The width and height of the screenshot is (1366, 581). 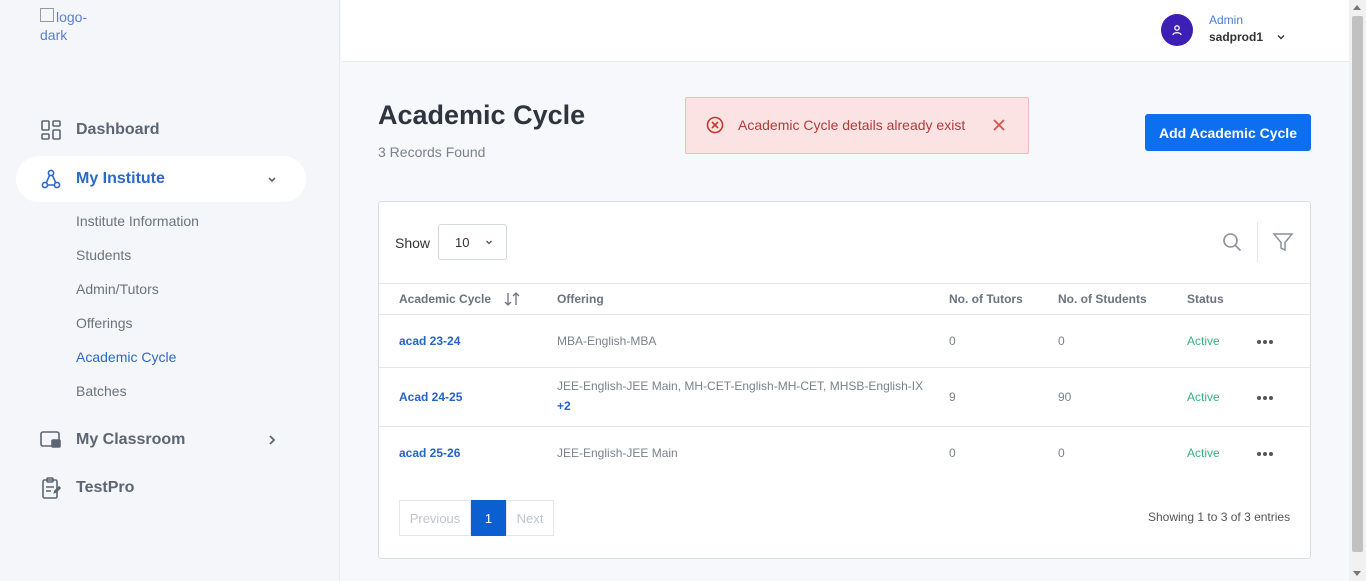 I want to click on tutors-cell: 9, so click(x=952, y=397).